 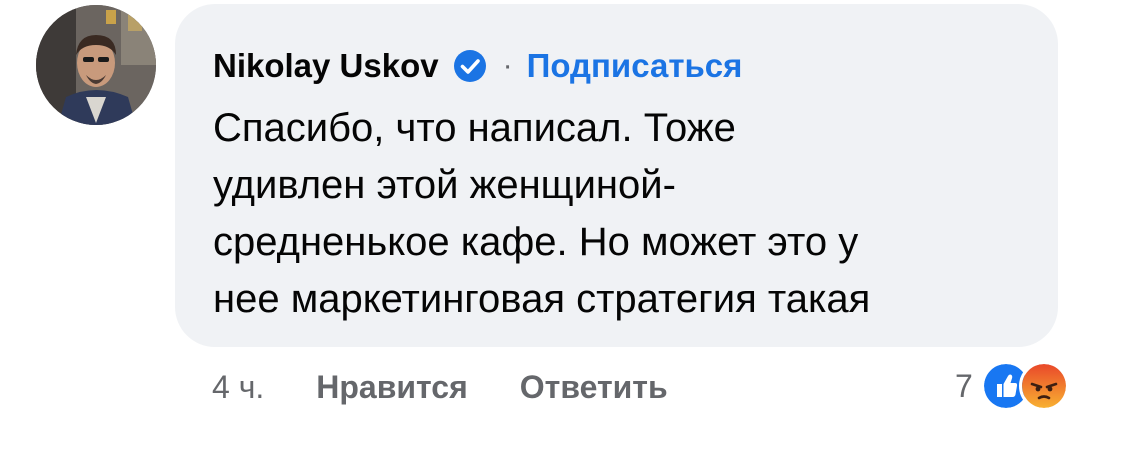 What do you see at coordinates (392, 387) in the screenshot?
I see `like-button: Нравится` at bounding box center [392, 387].